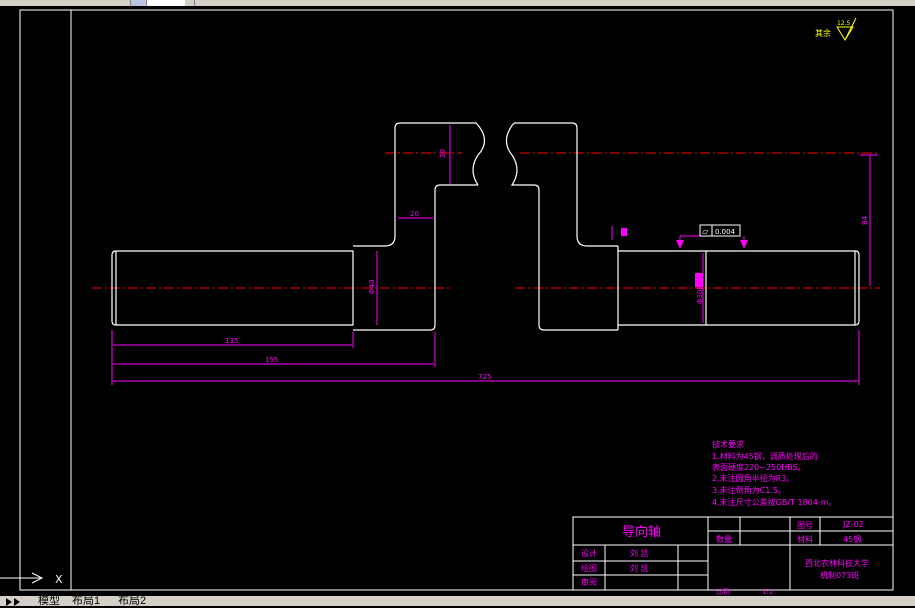 This screenshot has height=608, width=915. What do you see at coordinates (138, 601) in the screenshot?
I see `tab-layout2: 布局2` at bounding box center [138, 601].